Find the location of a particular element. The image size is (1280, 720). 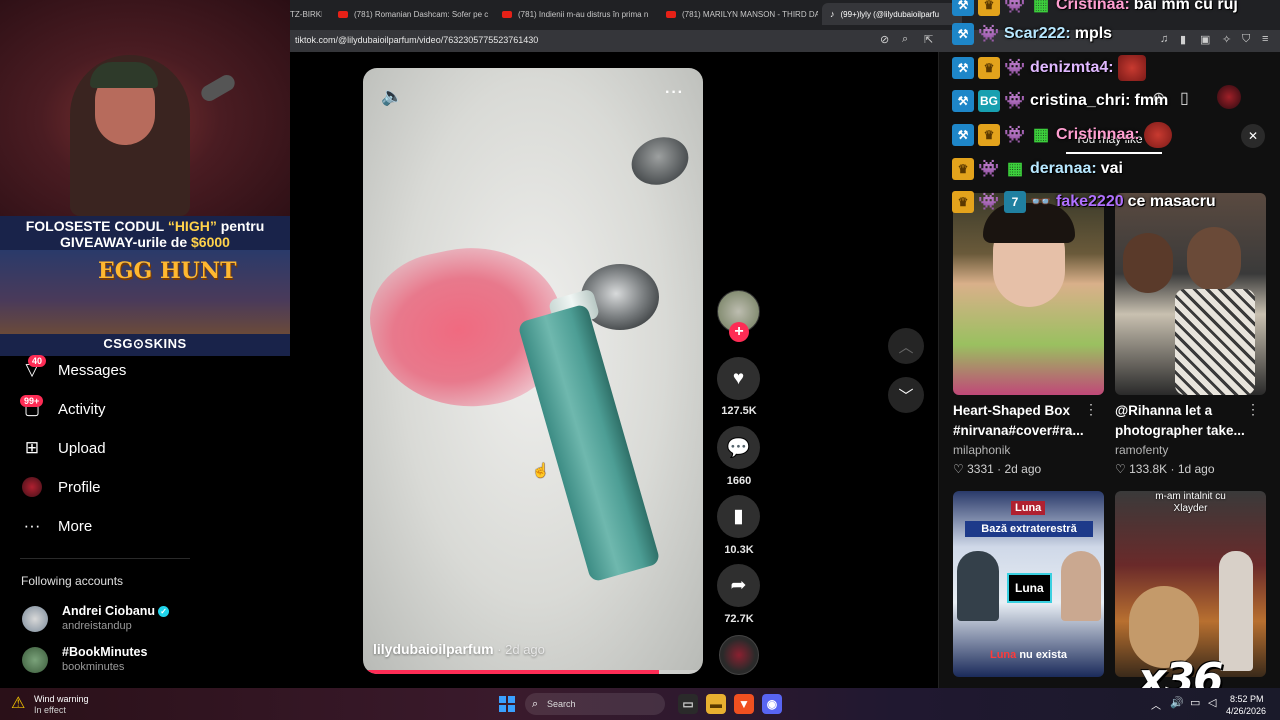

extensions-icon: ✧ is located at coordinates (1226, 39).